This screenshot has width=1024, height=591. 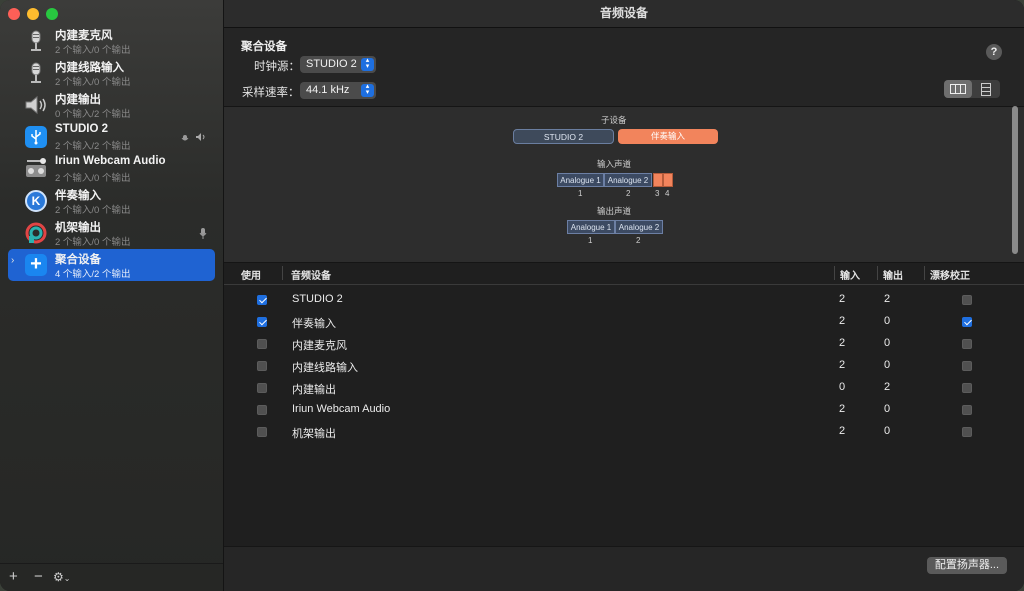 I want to click on device-cell: STUDIO 2, so click(x=317, y=299).